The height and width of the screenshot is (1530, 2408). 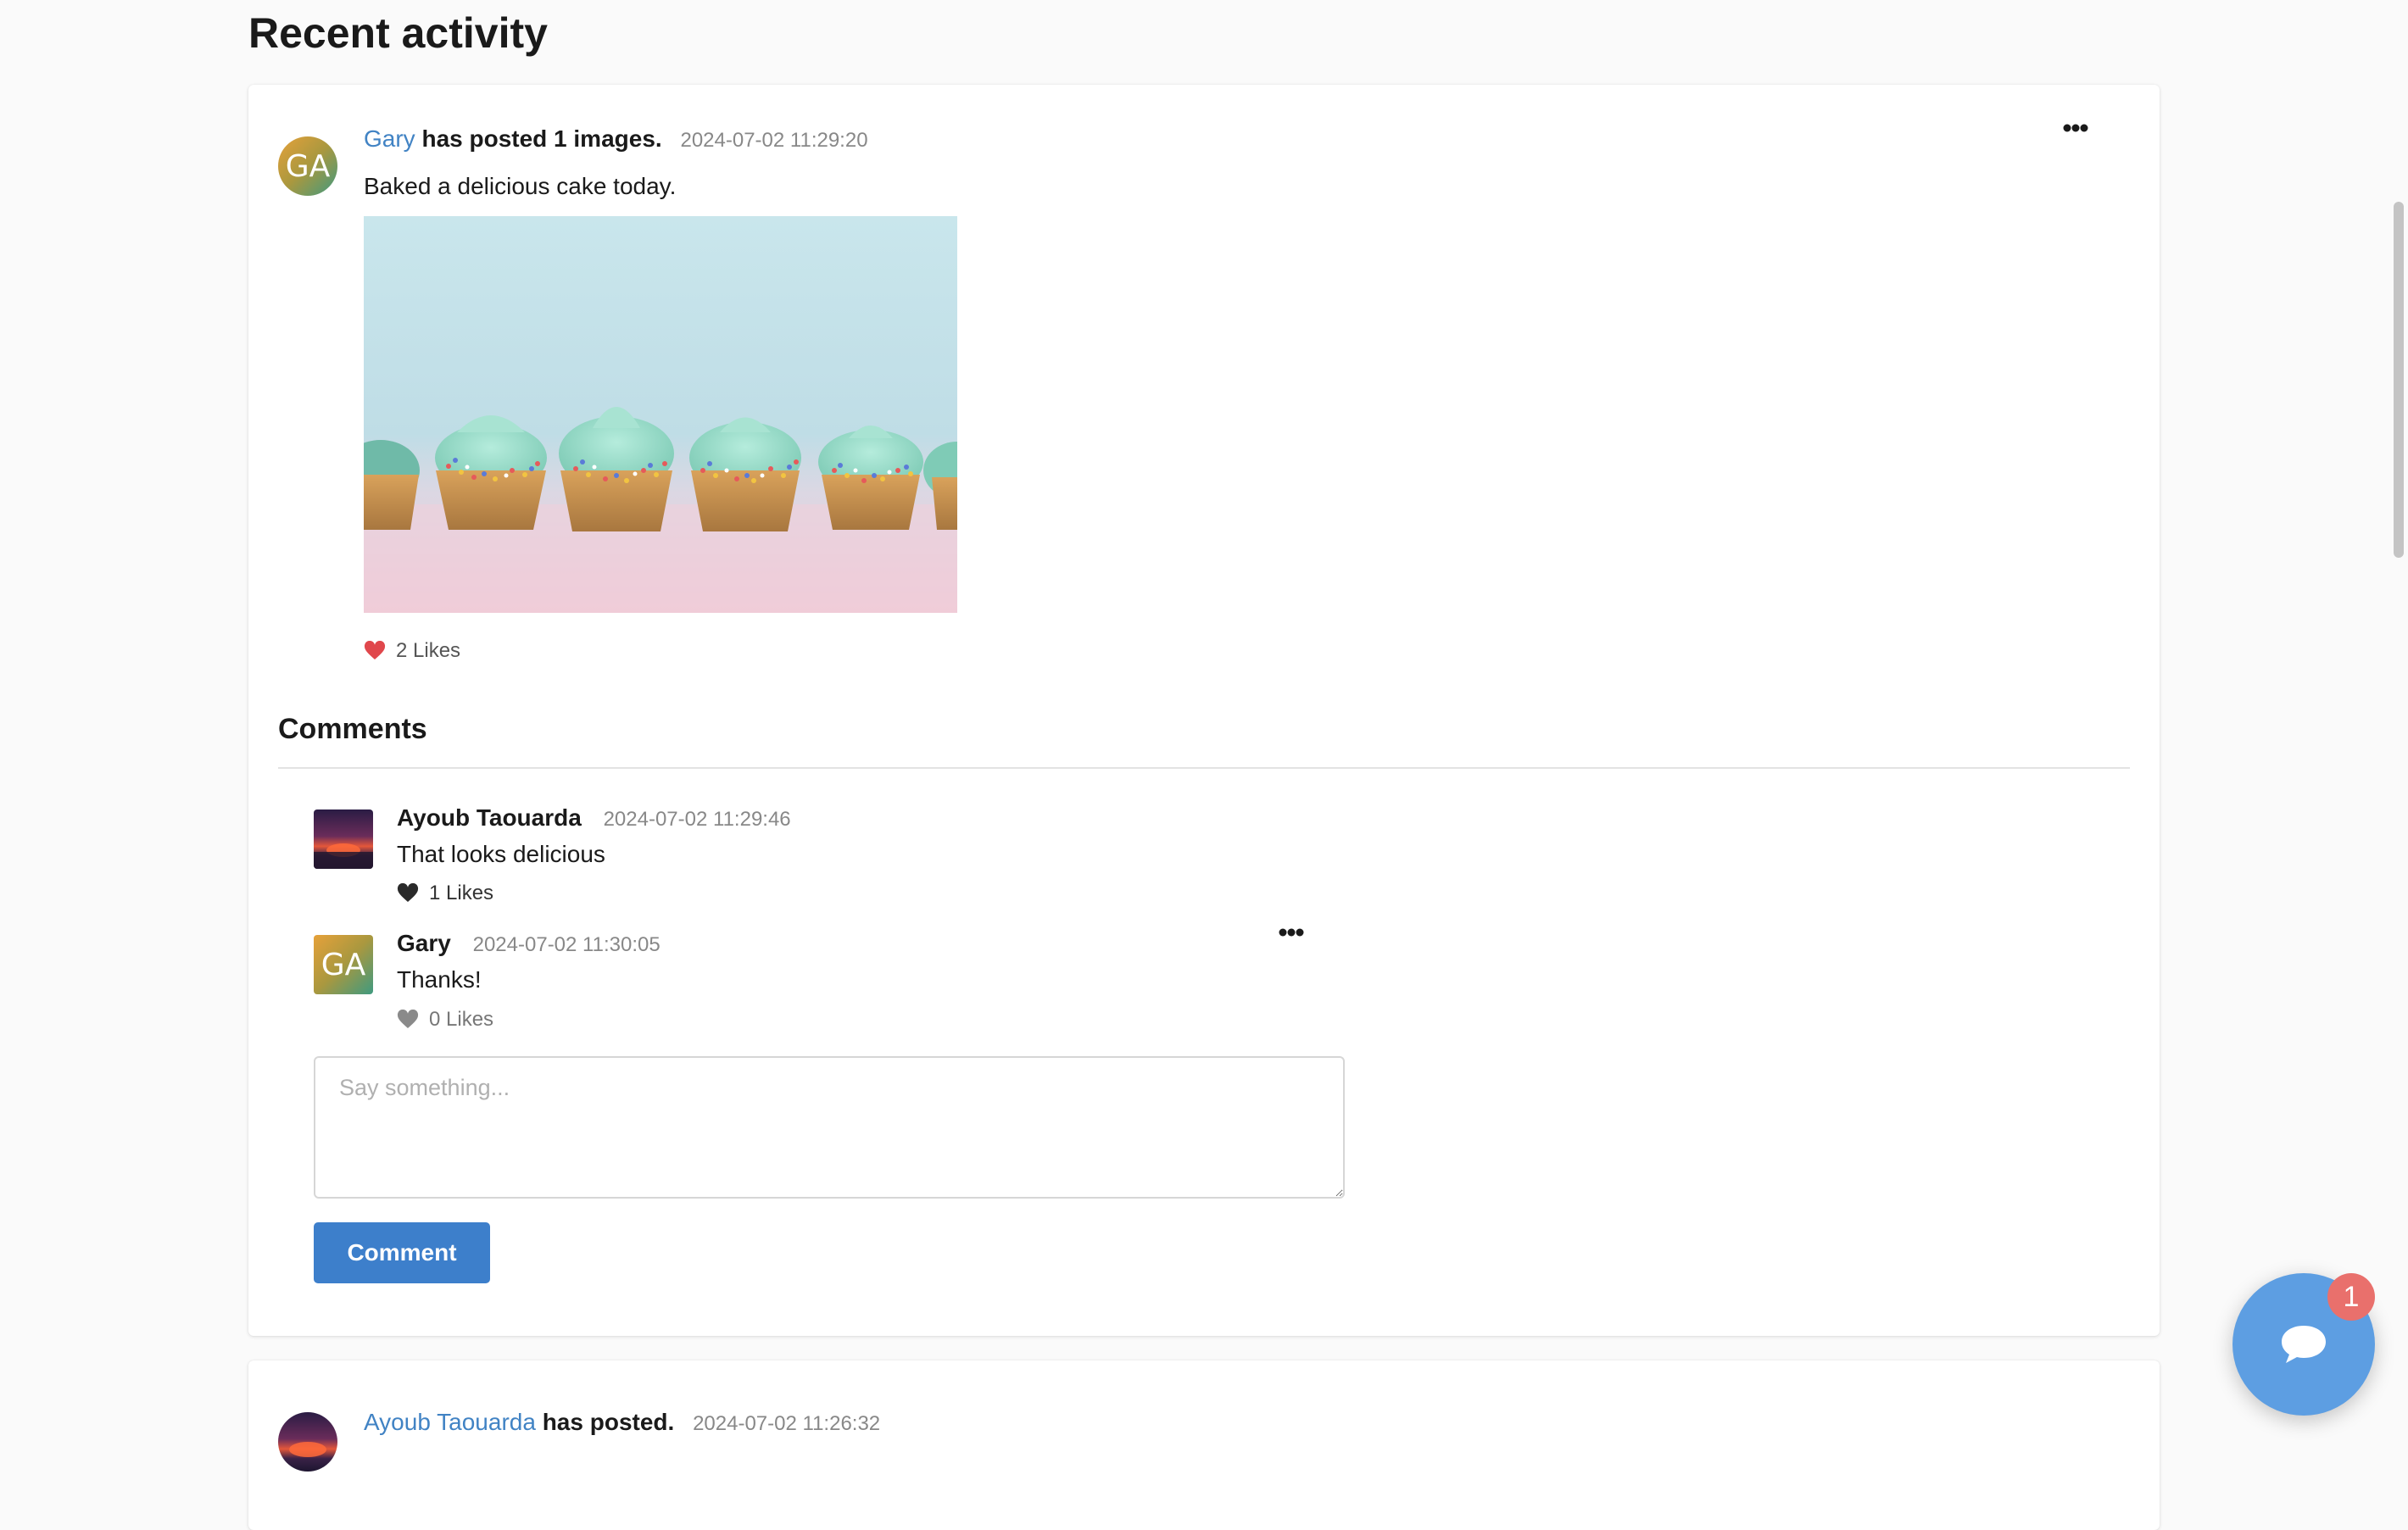 I want to click on comment-text: That looks delicious, so click(x=501, y=854).